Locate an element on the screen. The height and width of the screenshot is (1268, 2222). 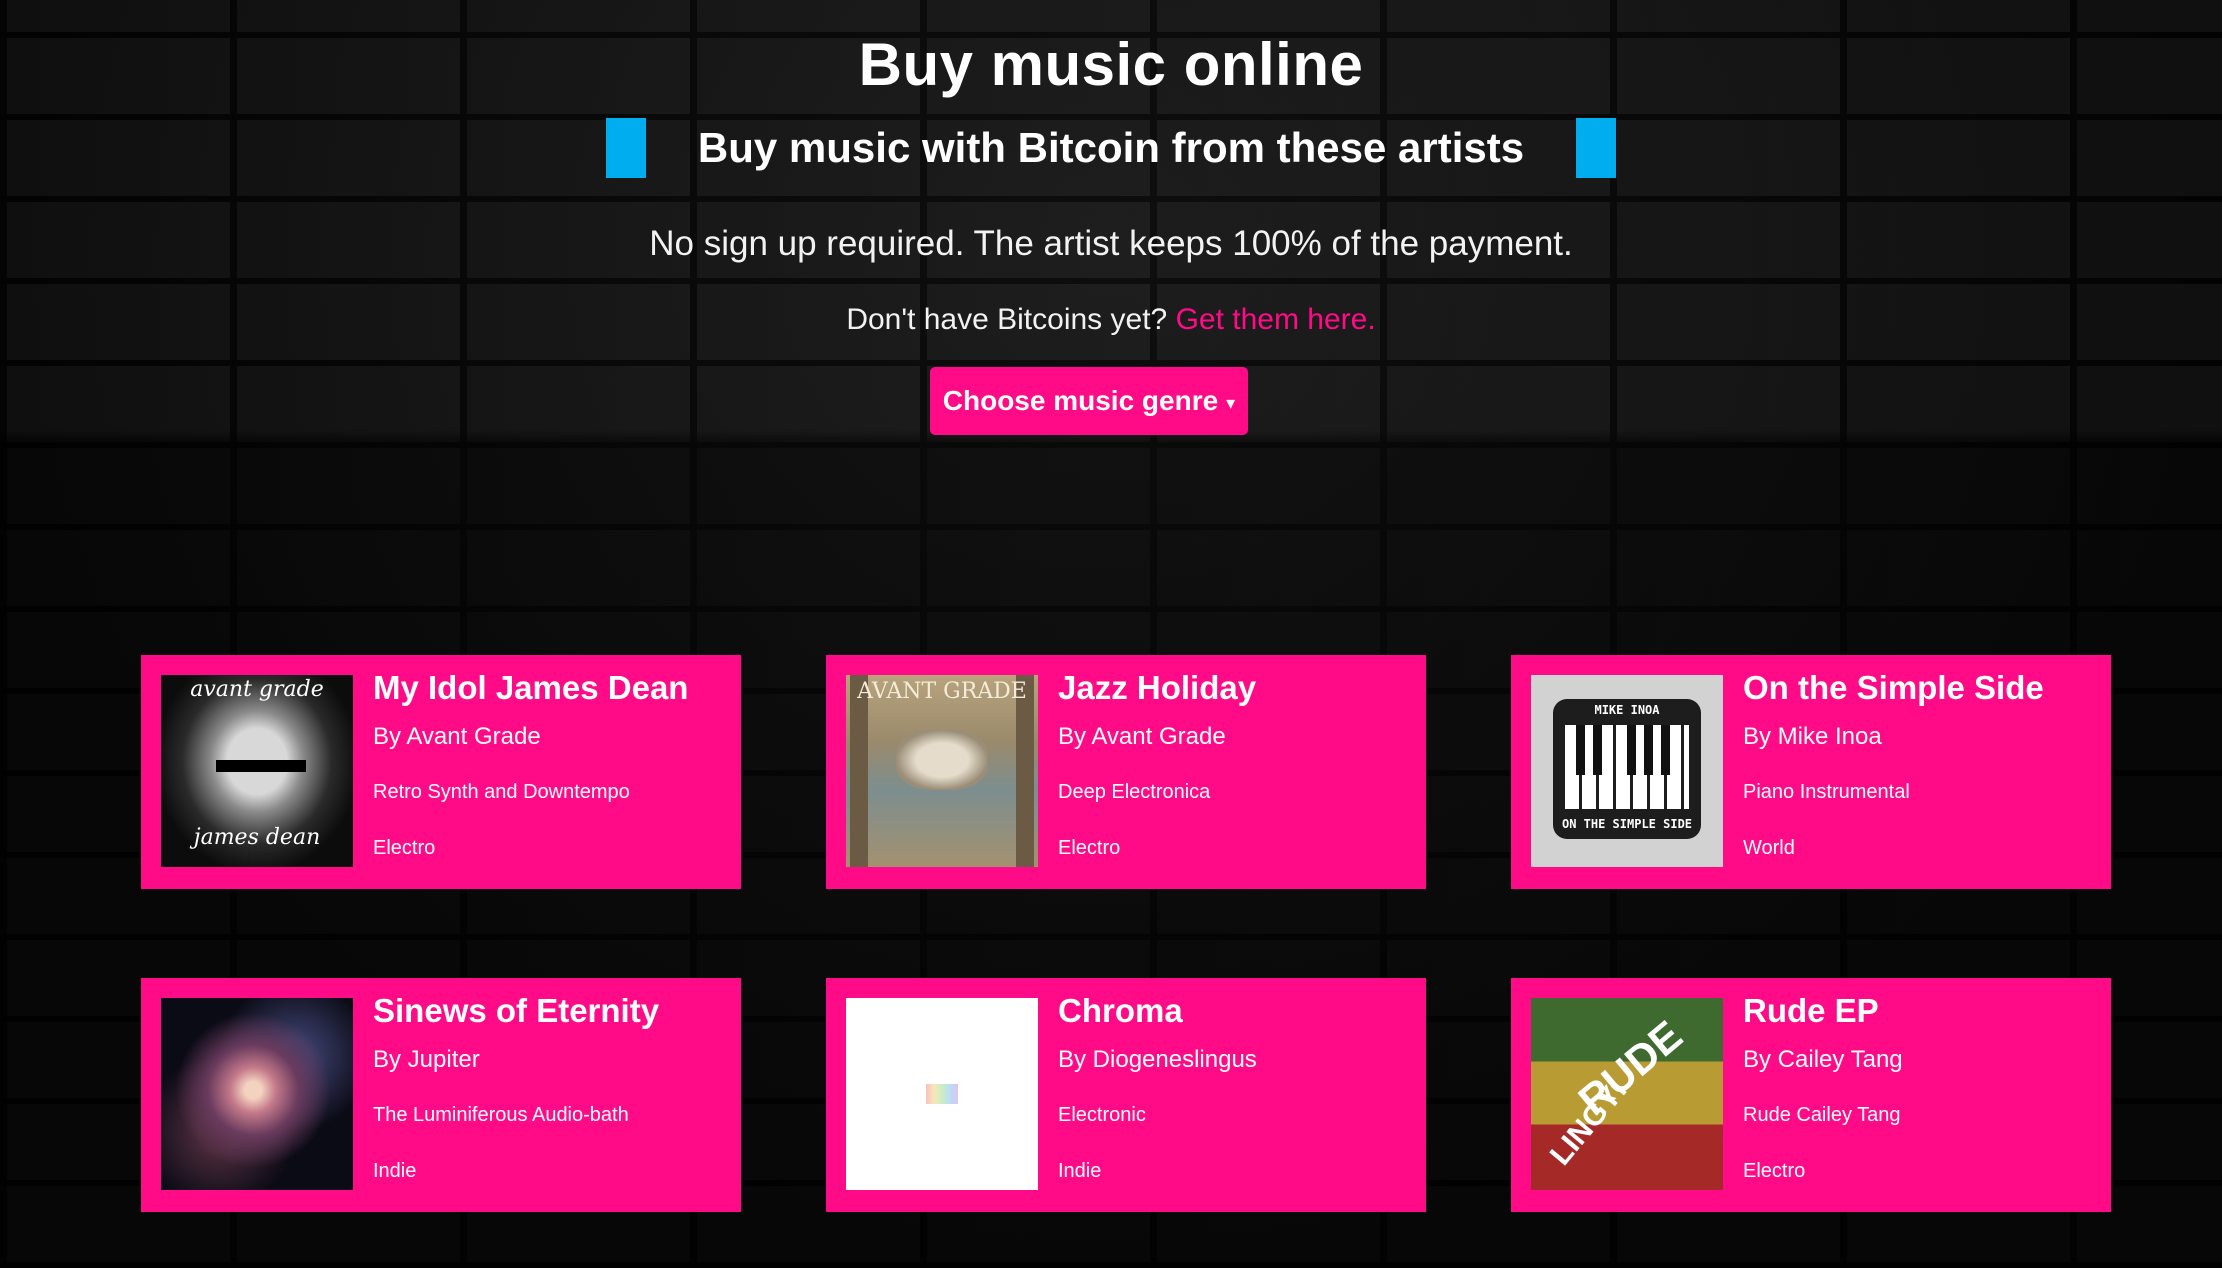
choose-genre-label: Choose music genre is located at coordinates (1080, 400).